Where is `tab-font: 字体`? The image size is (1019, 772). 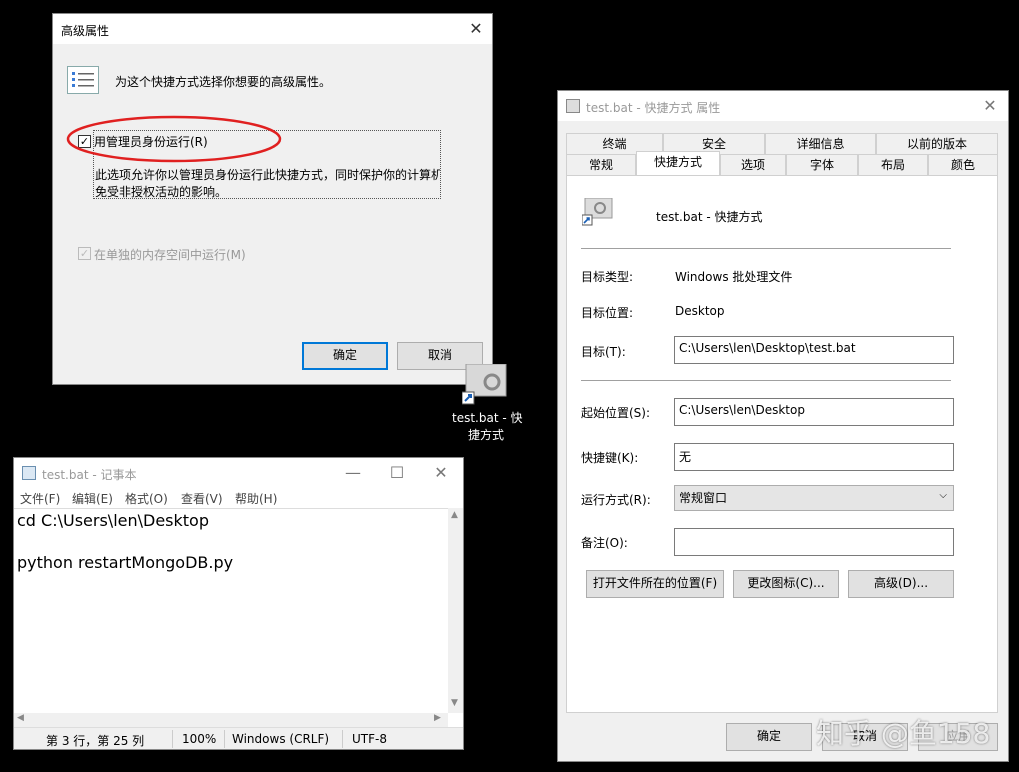
tab-font: 字体 is located at coordinates (822, 165).